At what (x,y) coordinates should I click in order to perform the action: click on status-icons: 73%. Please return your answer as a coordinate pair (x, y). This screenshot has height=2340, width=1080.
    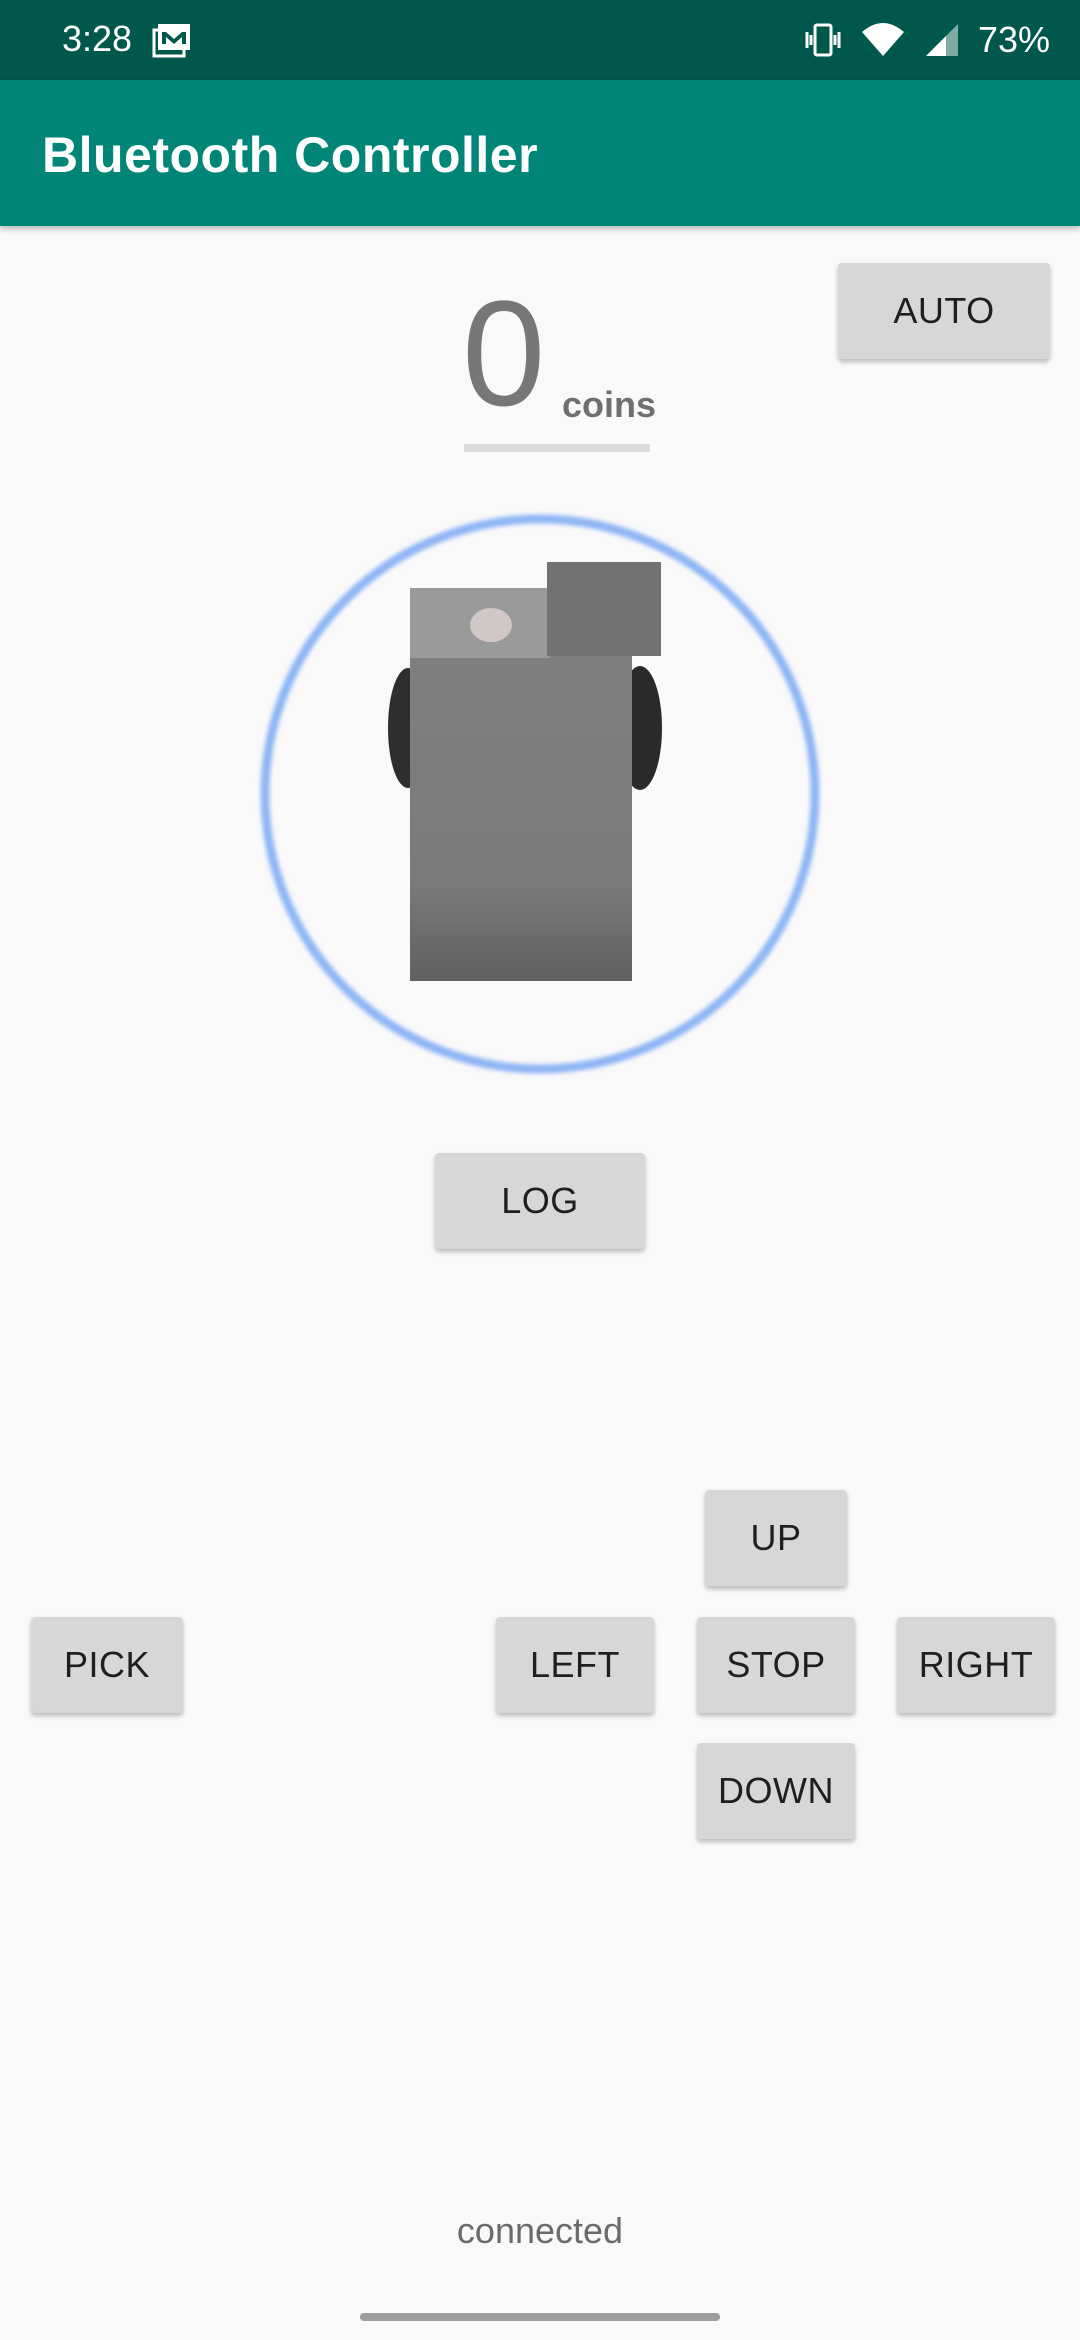
    Looking at the image, I should click on (927, 40).